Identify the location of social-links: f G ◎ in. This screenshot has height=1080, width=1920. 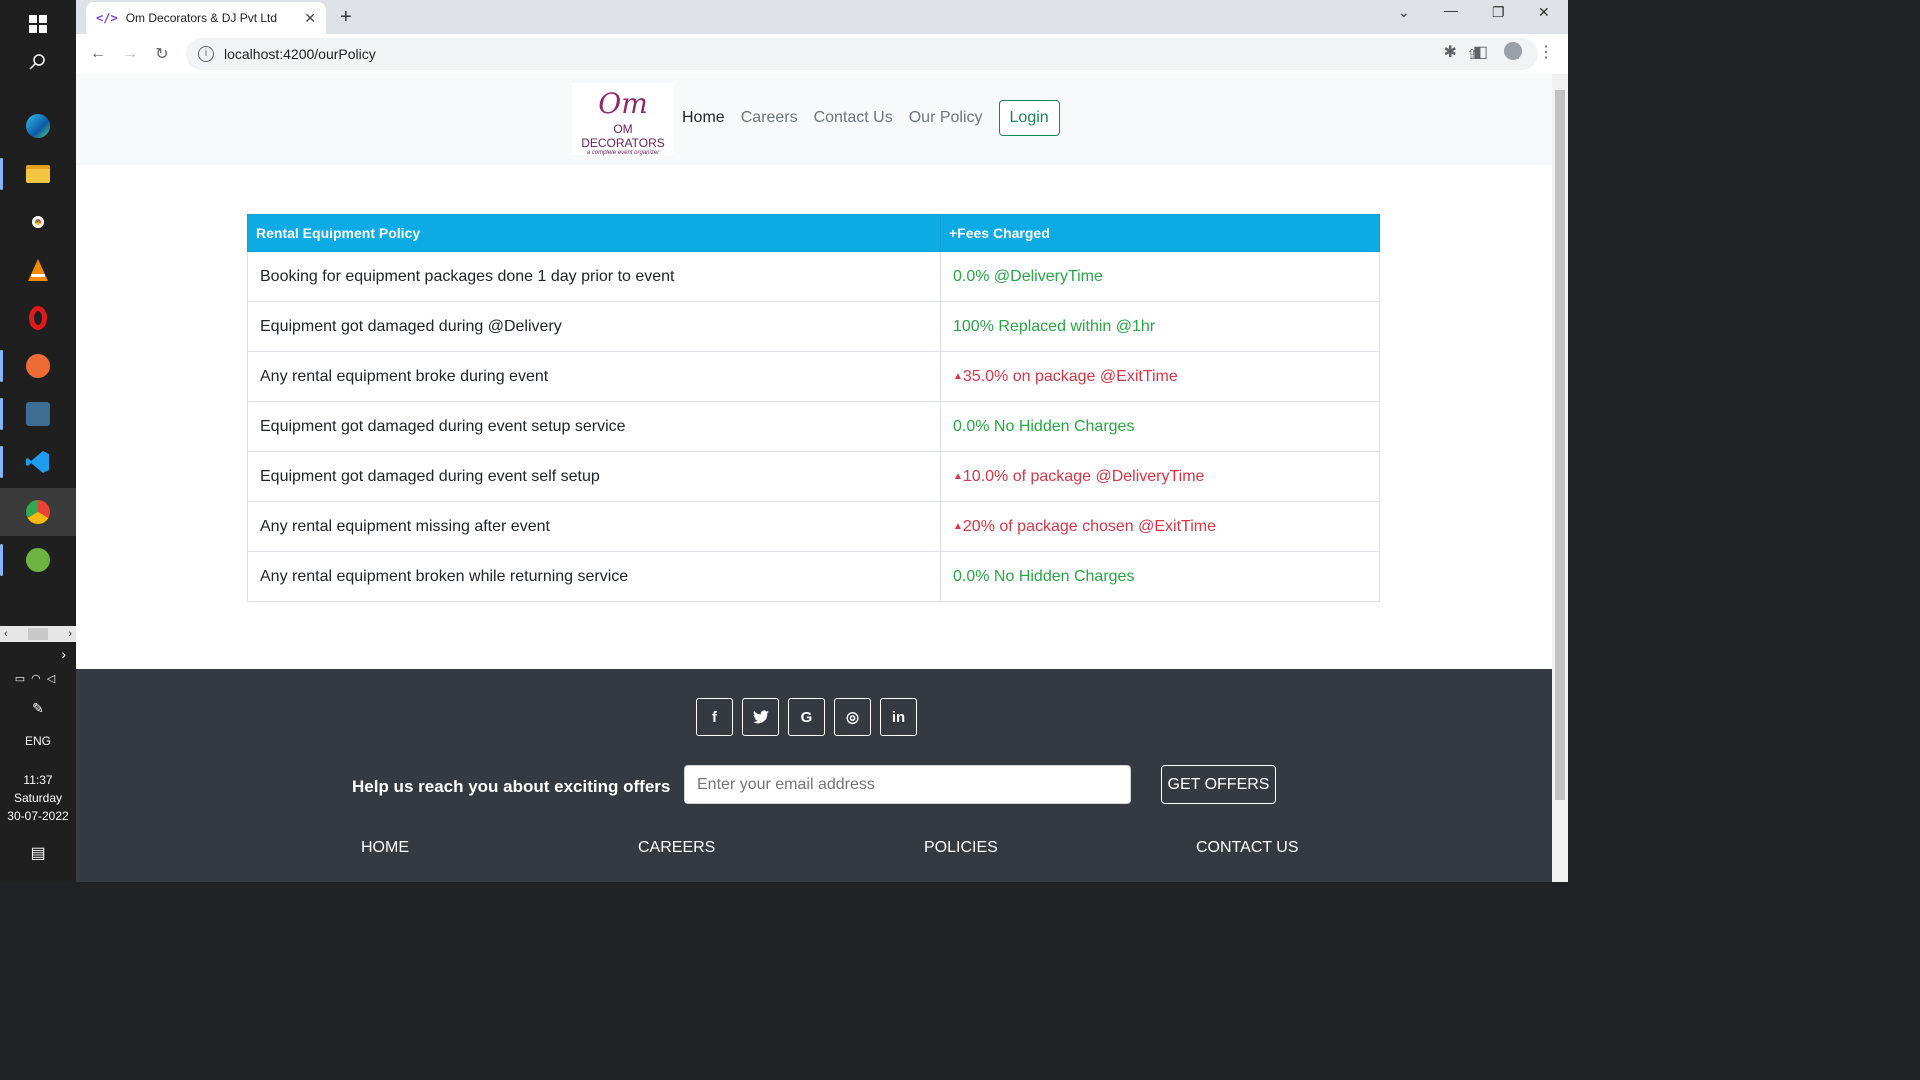
(806, 717).